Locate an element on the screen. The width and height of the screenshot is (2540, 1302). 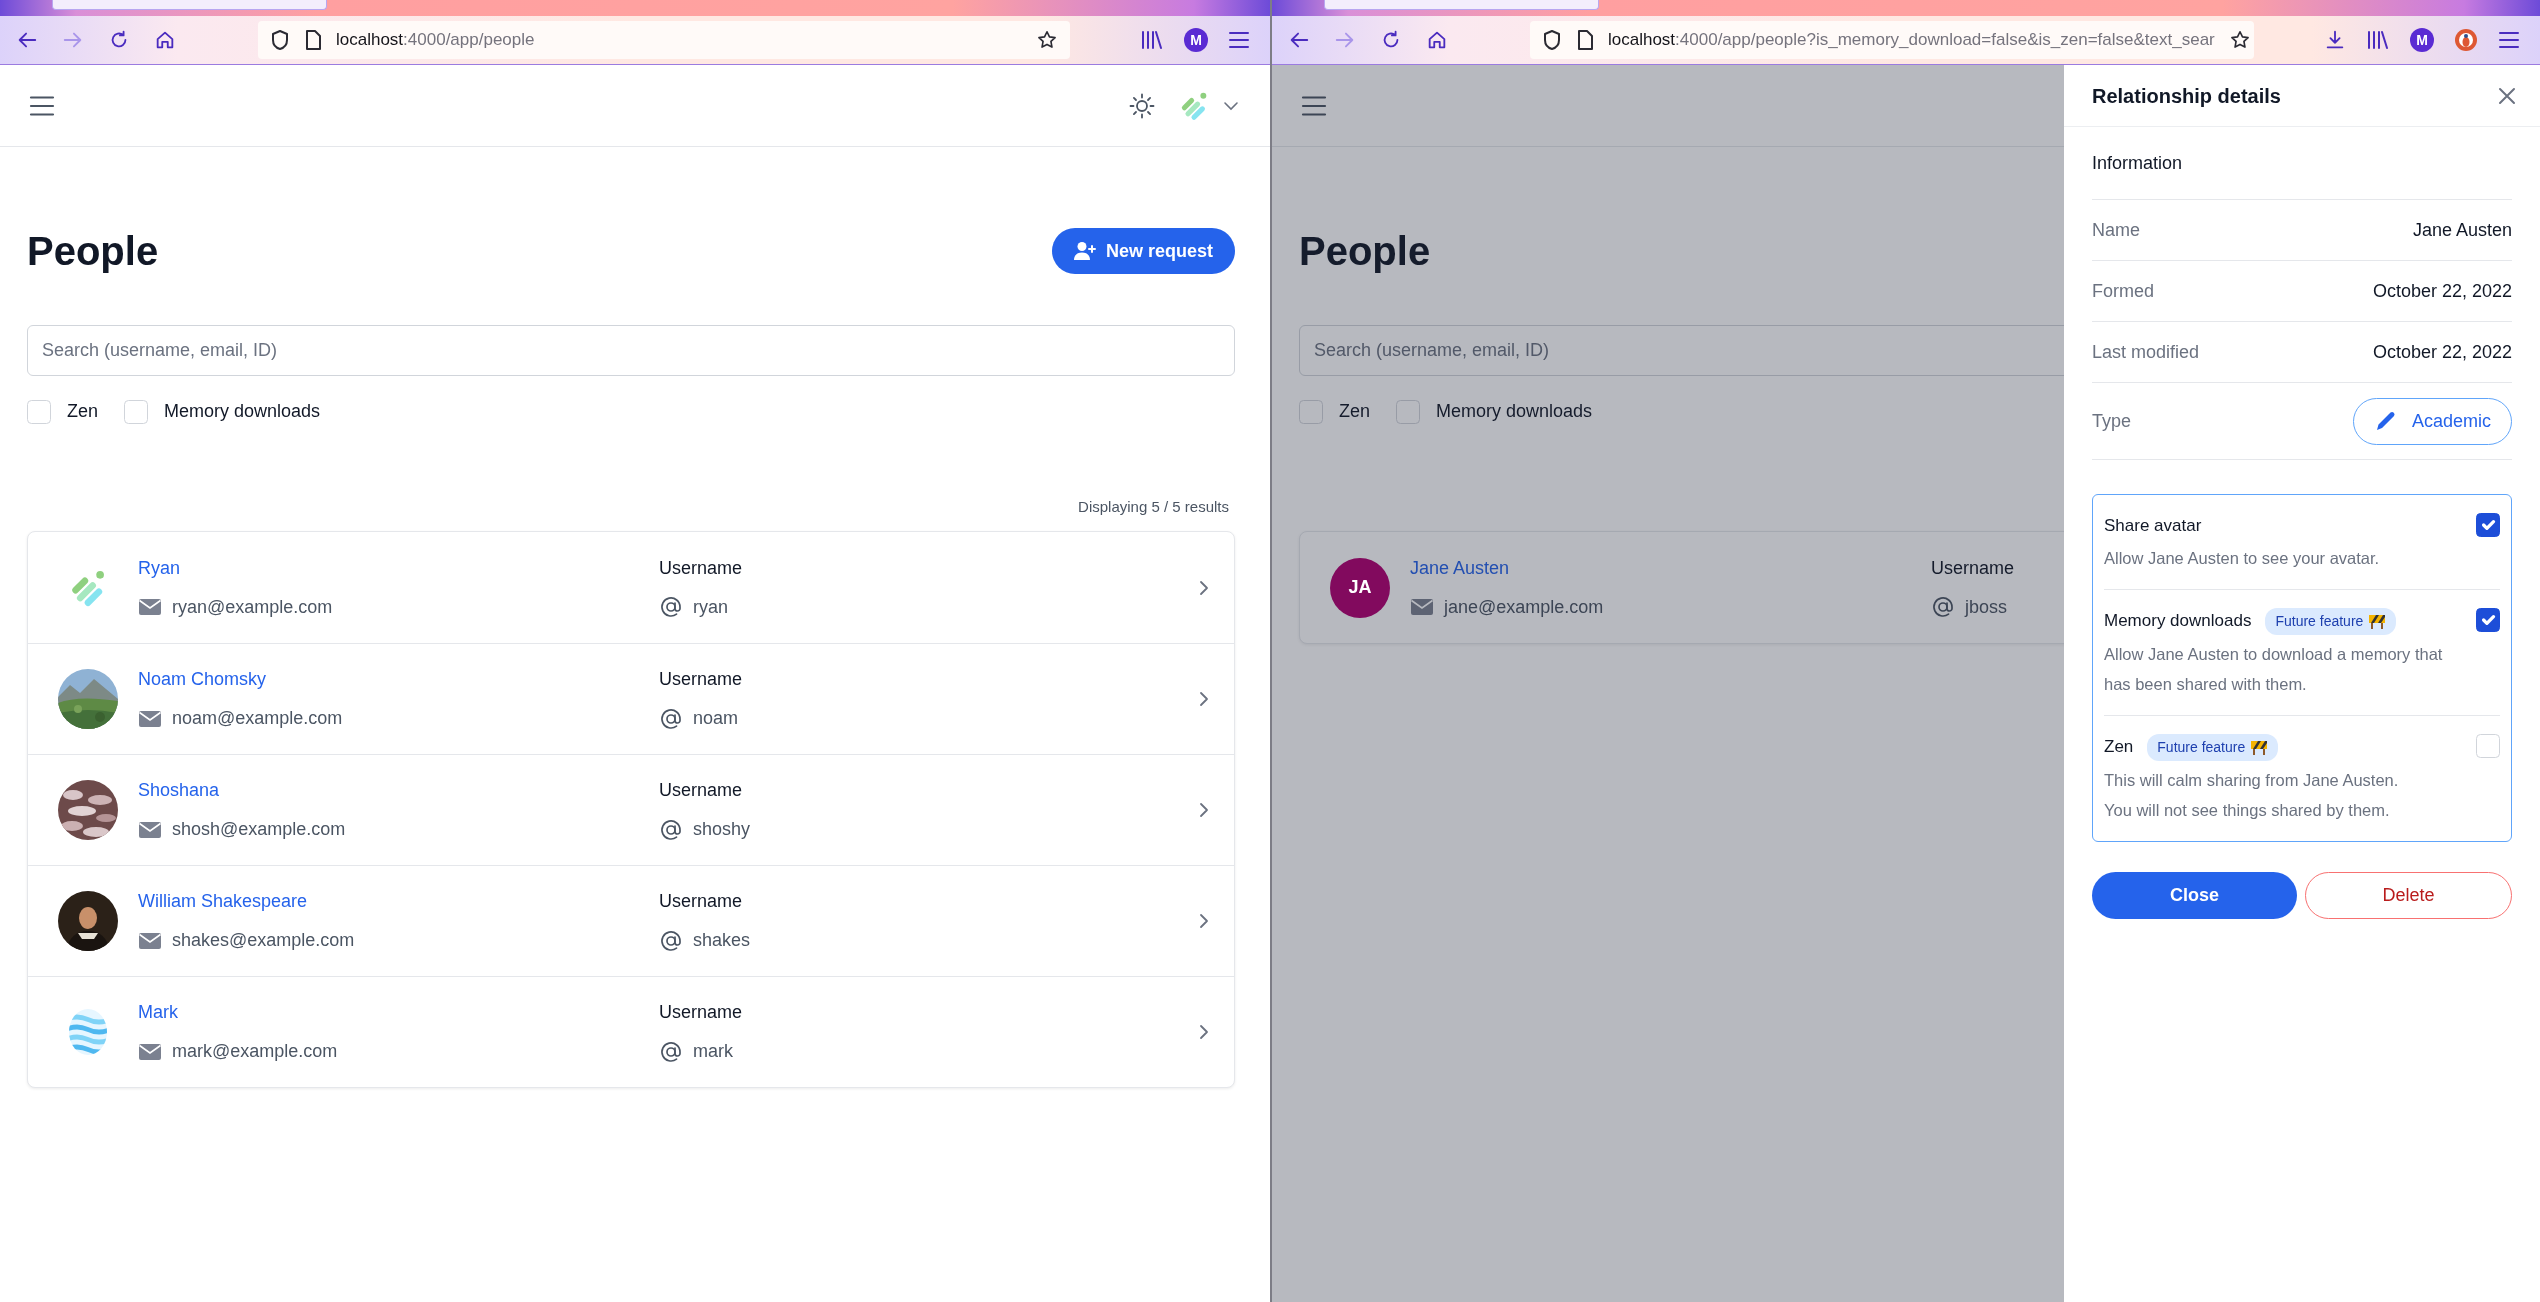
username-text: mark is located at coordinates (713, 1051).